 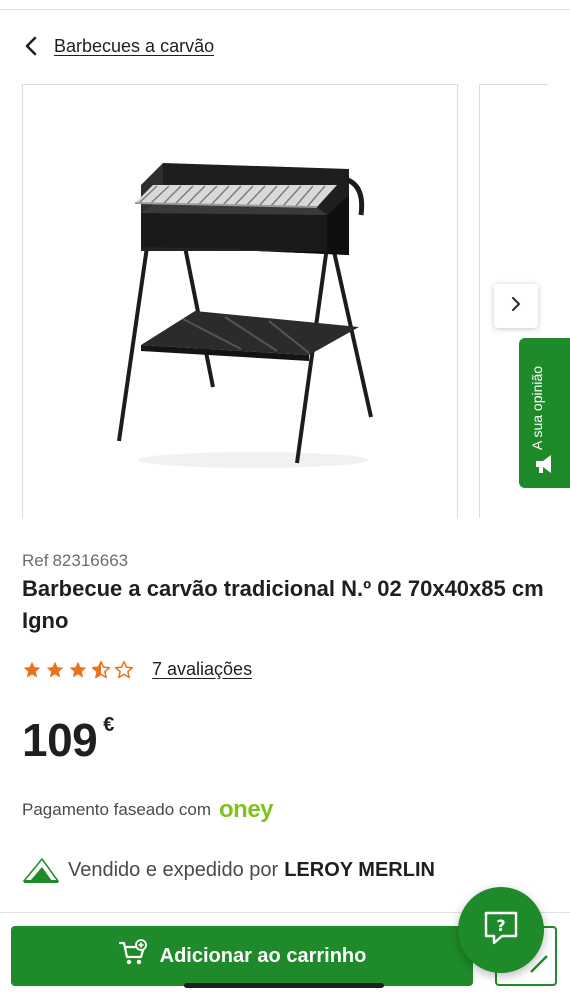 What do you see at coordinates (526, 971) in the screenshot?
I see `edit-icon` at bounding box center [526, 971].